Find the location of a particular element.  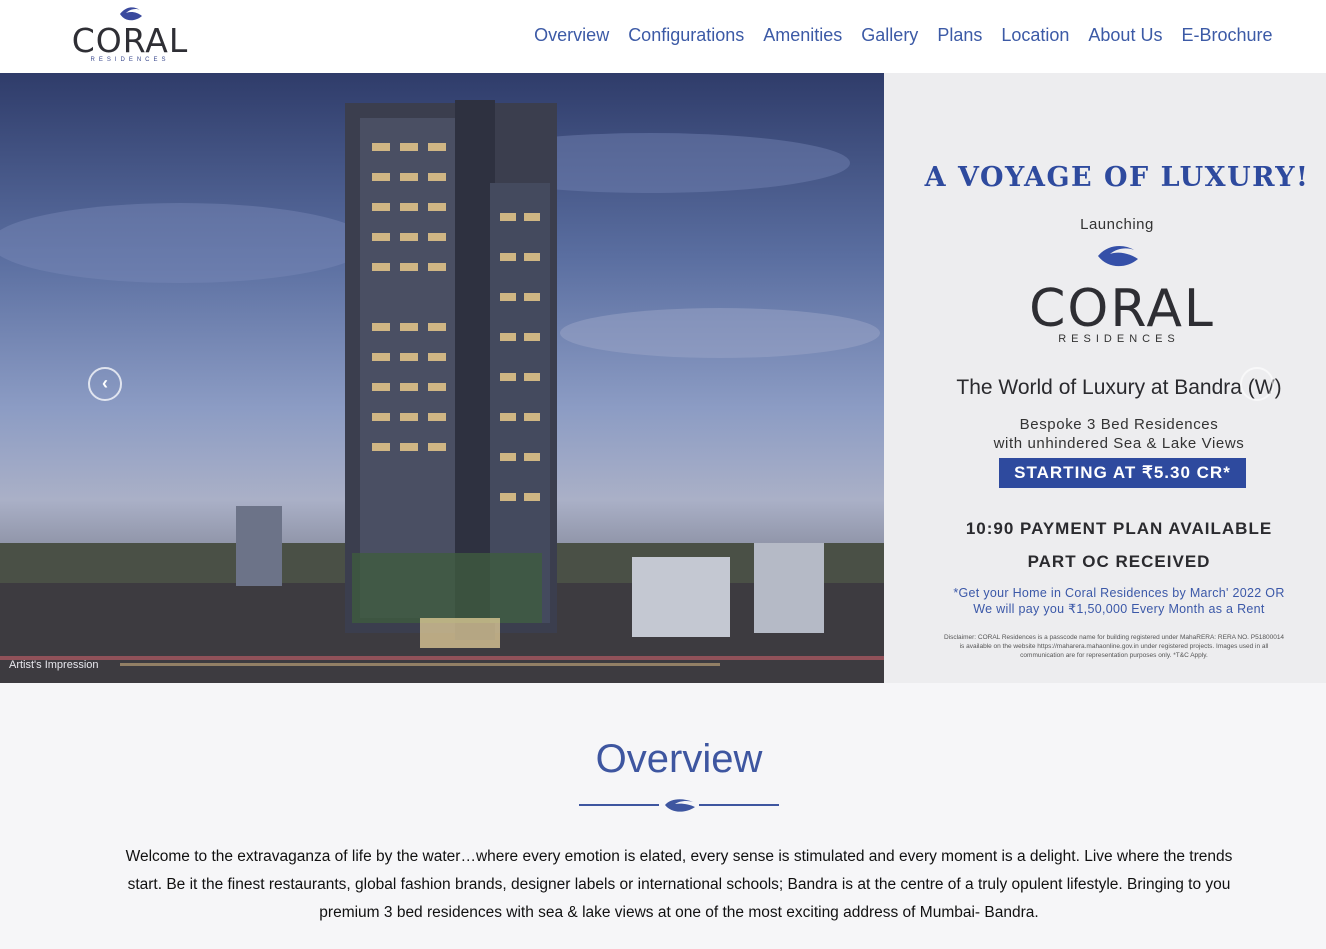

nav-location: Location is located at coordinates (1035, 35).